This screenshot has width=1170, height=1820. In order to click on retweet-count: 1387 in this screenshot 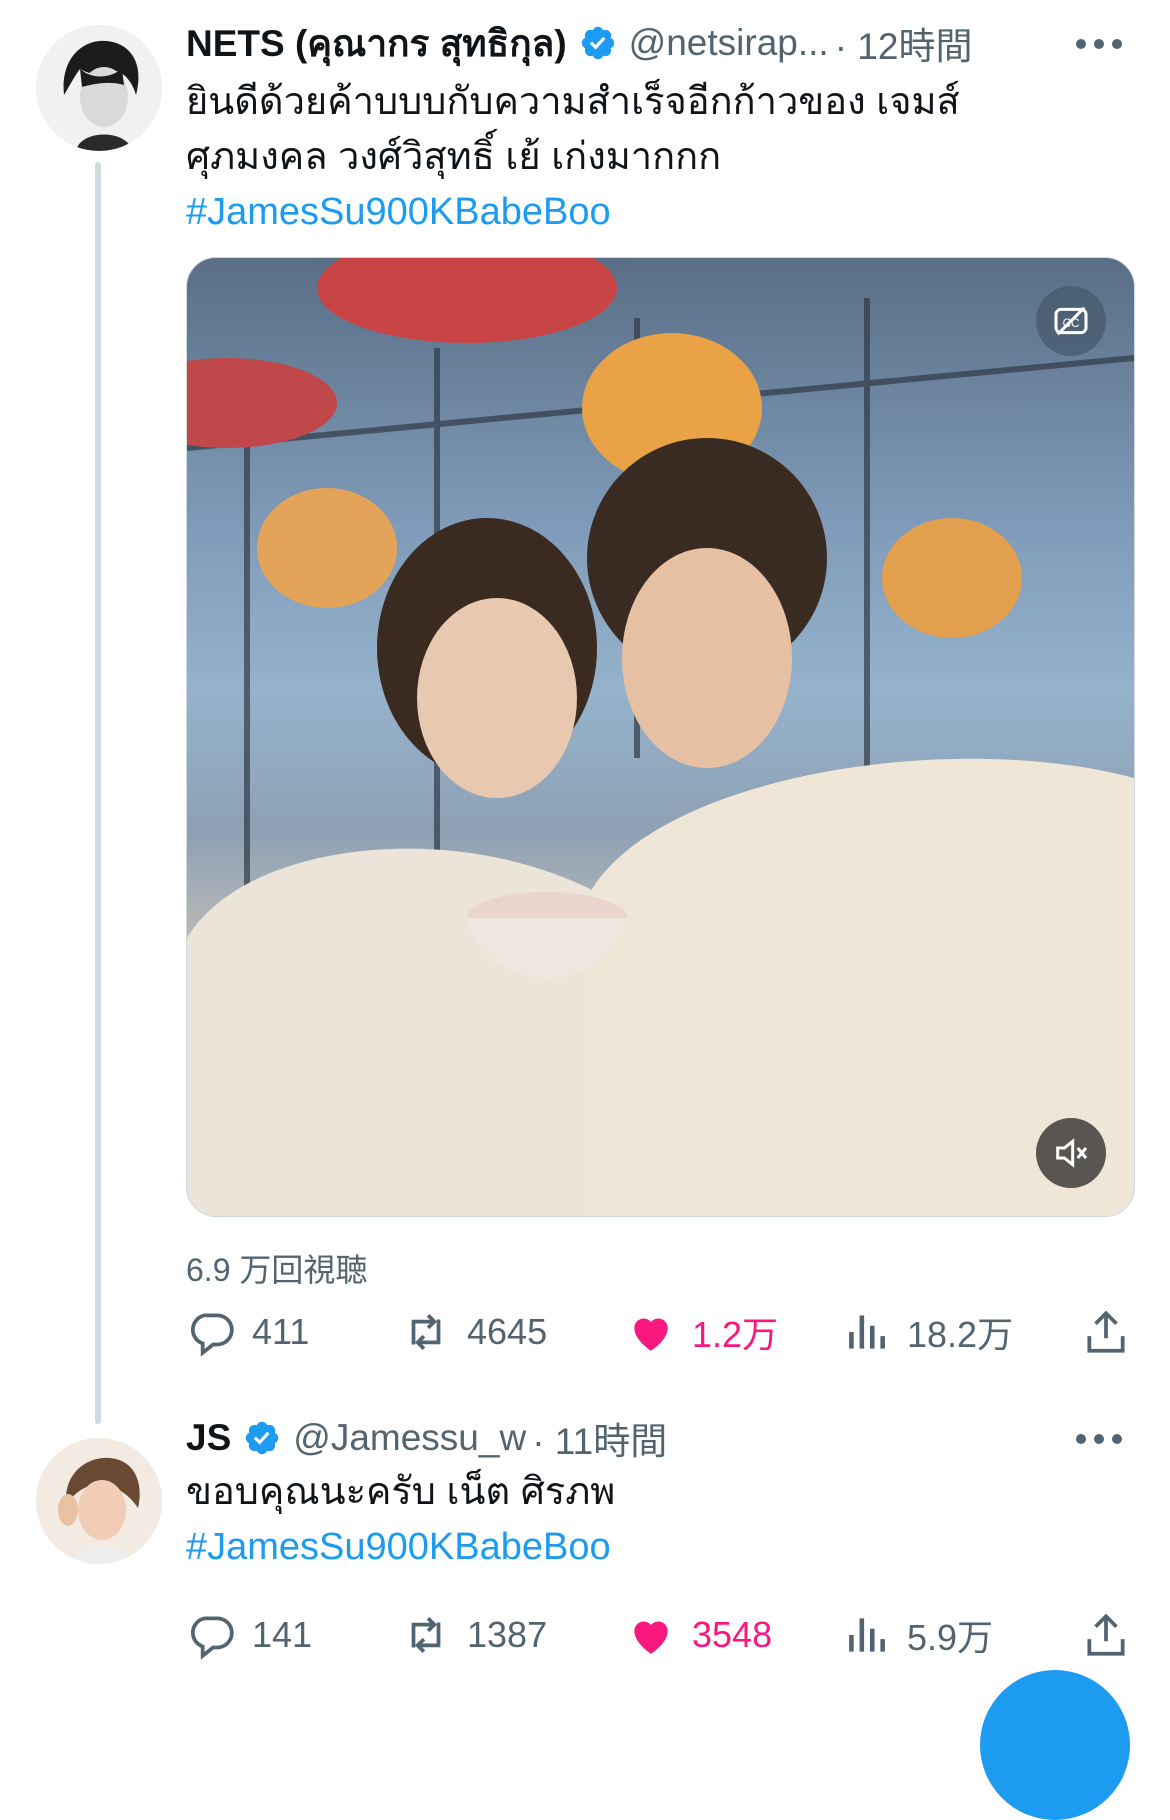, I will do `click(507, 1634)`.